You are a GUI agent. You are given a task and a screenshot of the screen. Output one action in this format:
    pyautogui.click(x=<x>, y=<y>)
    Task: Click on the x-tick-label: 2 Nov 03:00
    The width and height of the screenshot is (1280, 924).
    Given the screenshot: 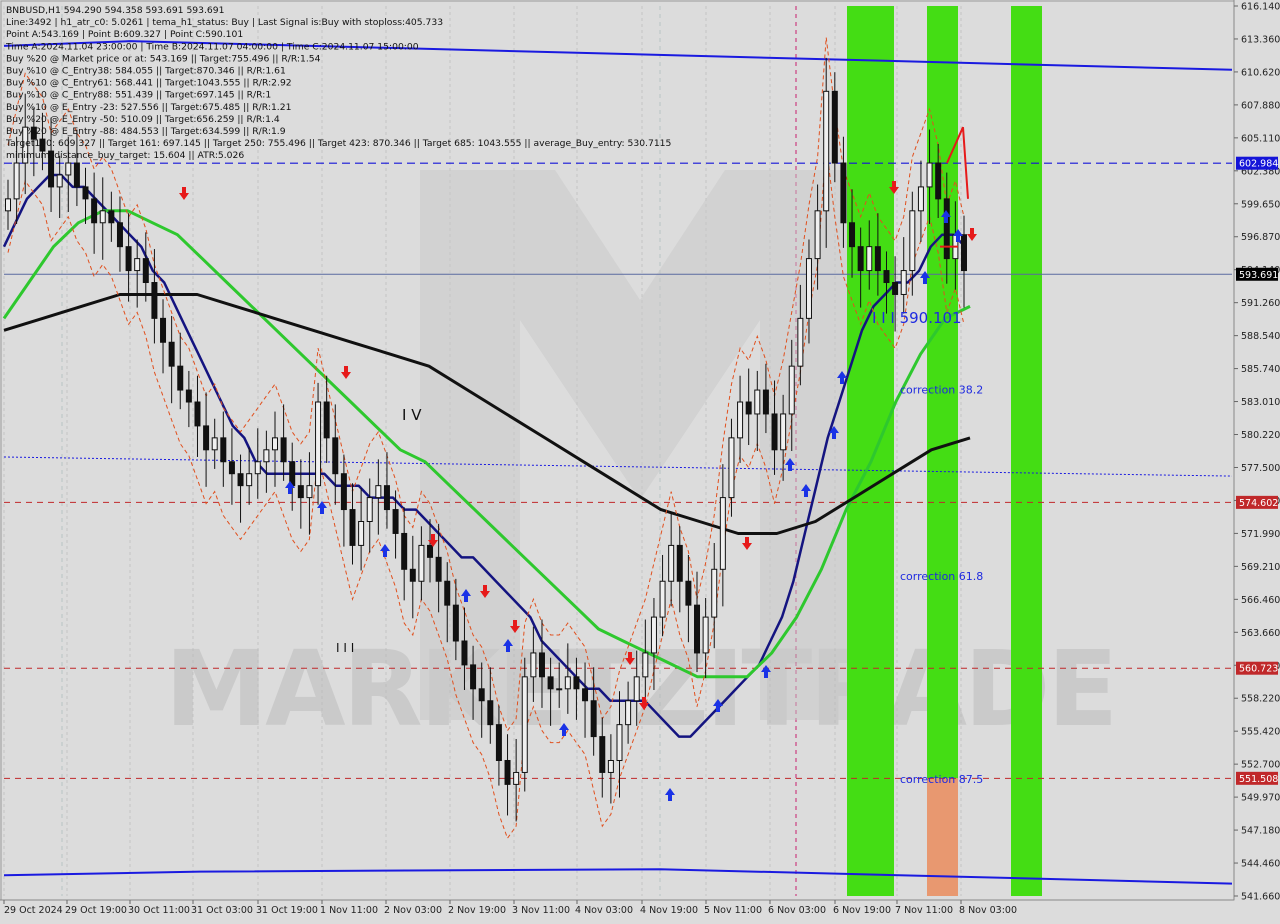 What is the action you would take?
    pyautogui.click(x=413, y=910)
    